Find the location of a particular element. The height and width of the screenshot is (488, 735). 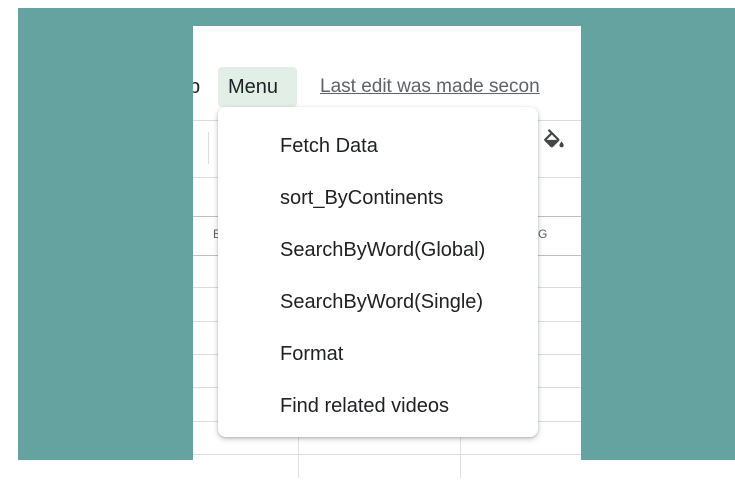

menu-item-label: sort_ByContinents is located at coordinates (362, 198).